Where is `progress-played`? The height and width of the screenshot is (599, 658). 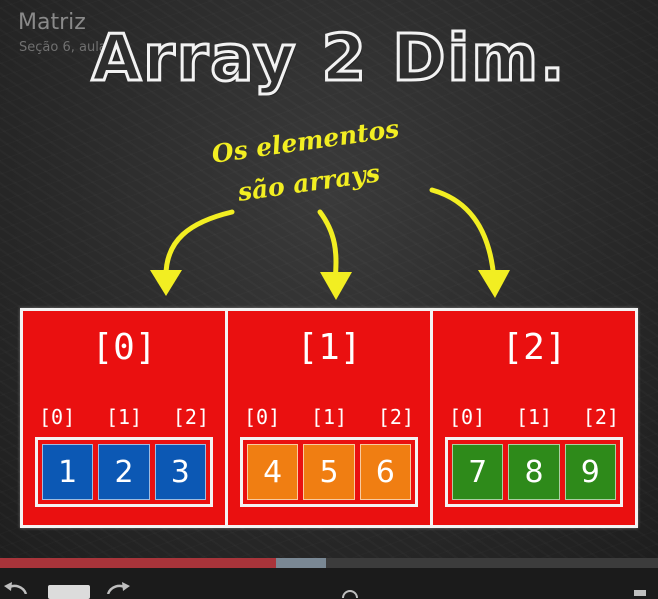
progress-played is located at coordinates (138, 563).